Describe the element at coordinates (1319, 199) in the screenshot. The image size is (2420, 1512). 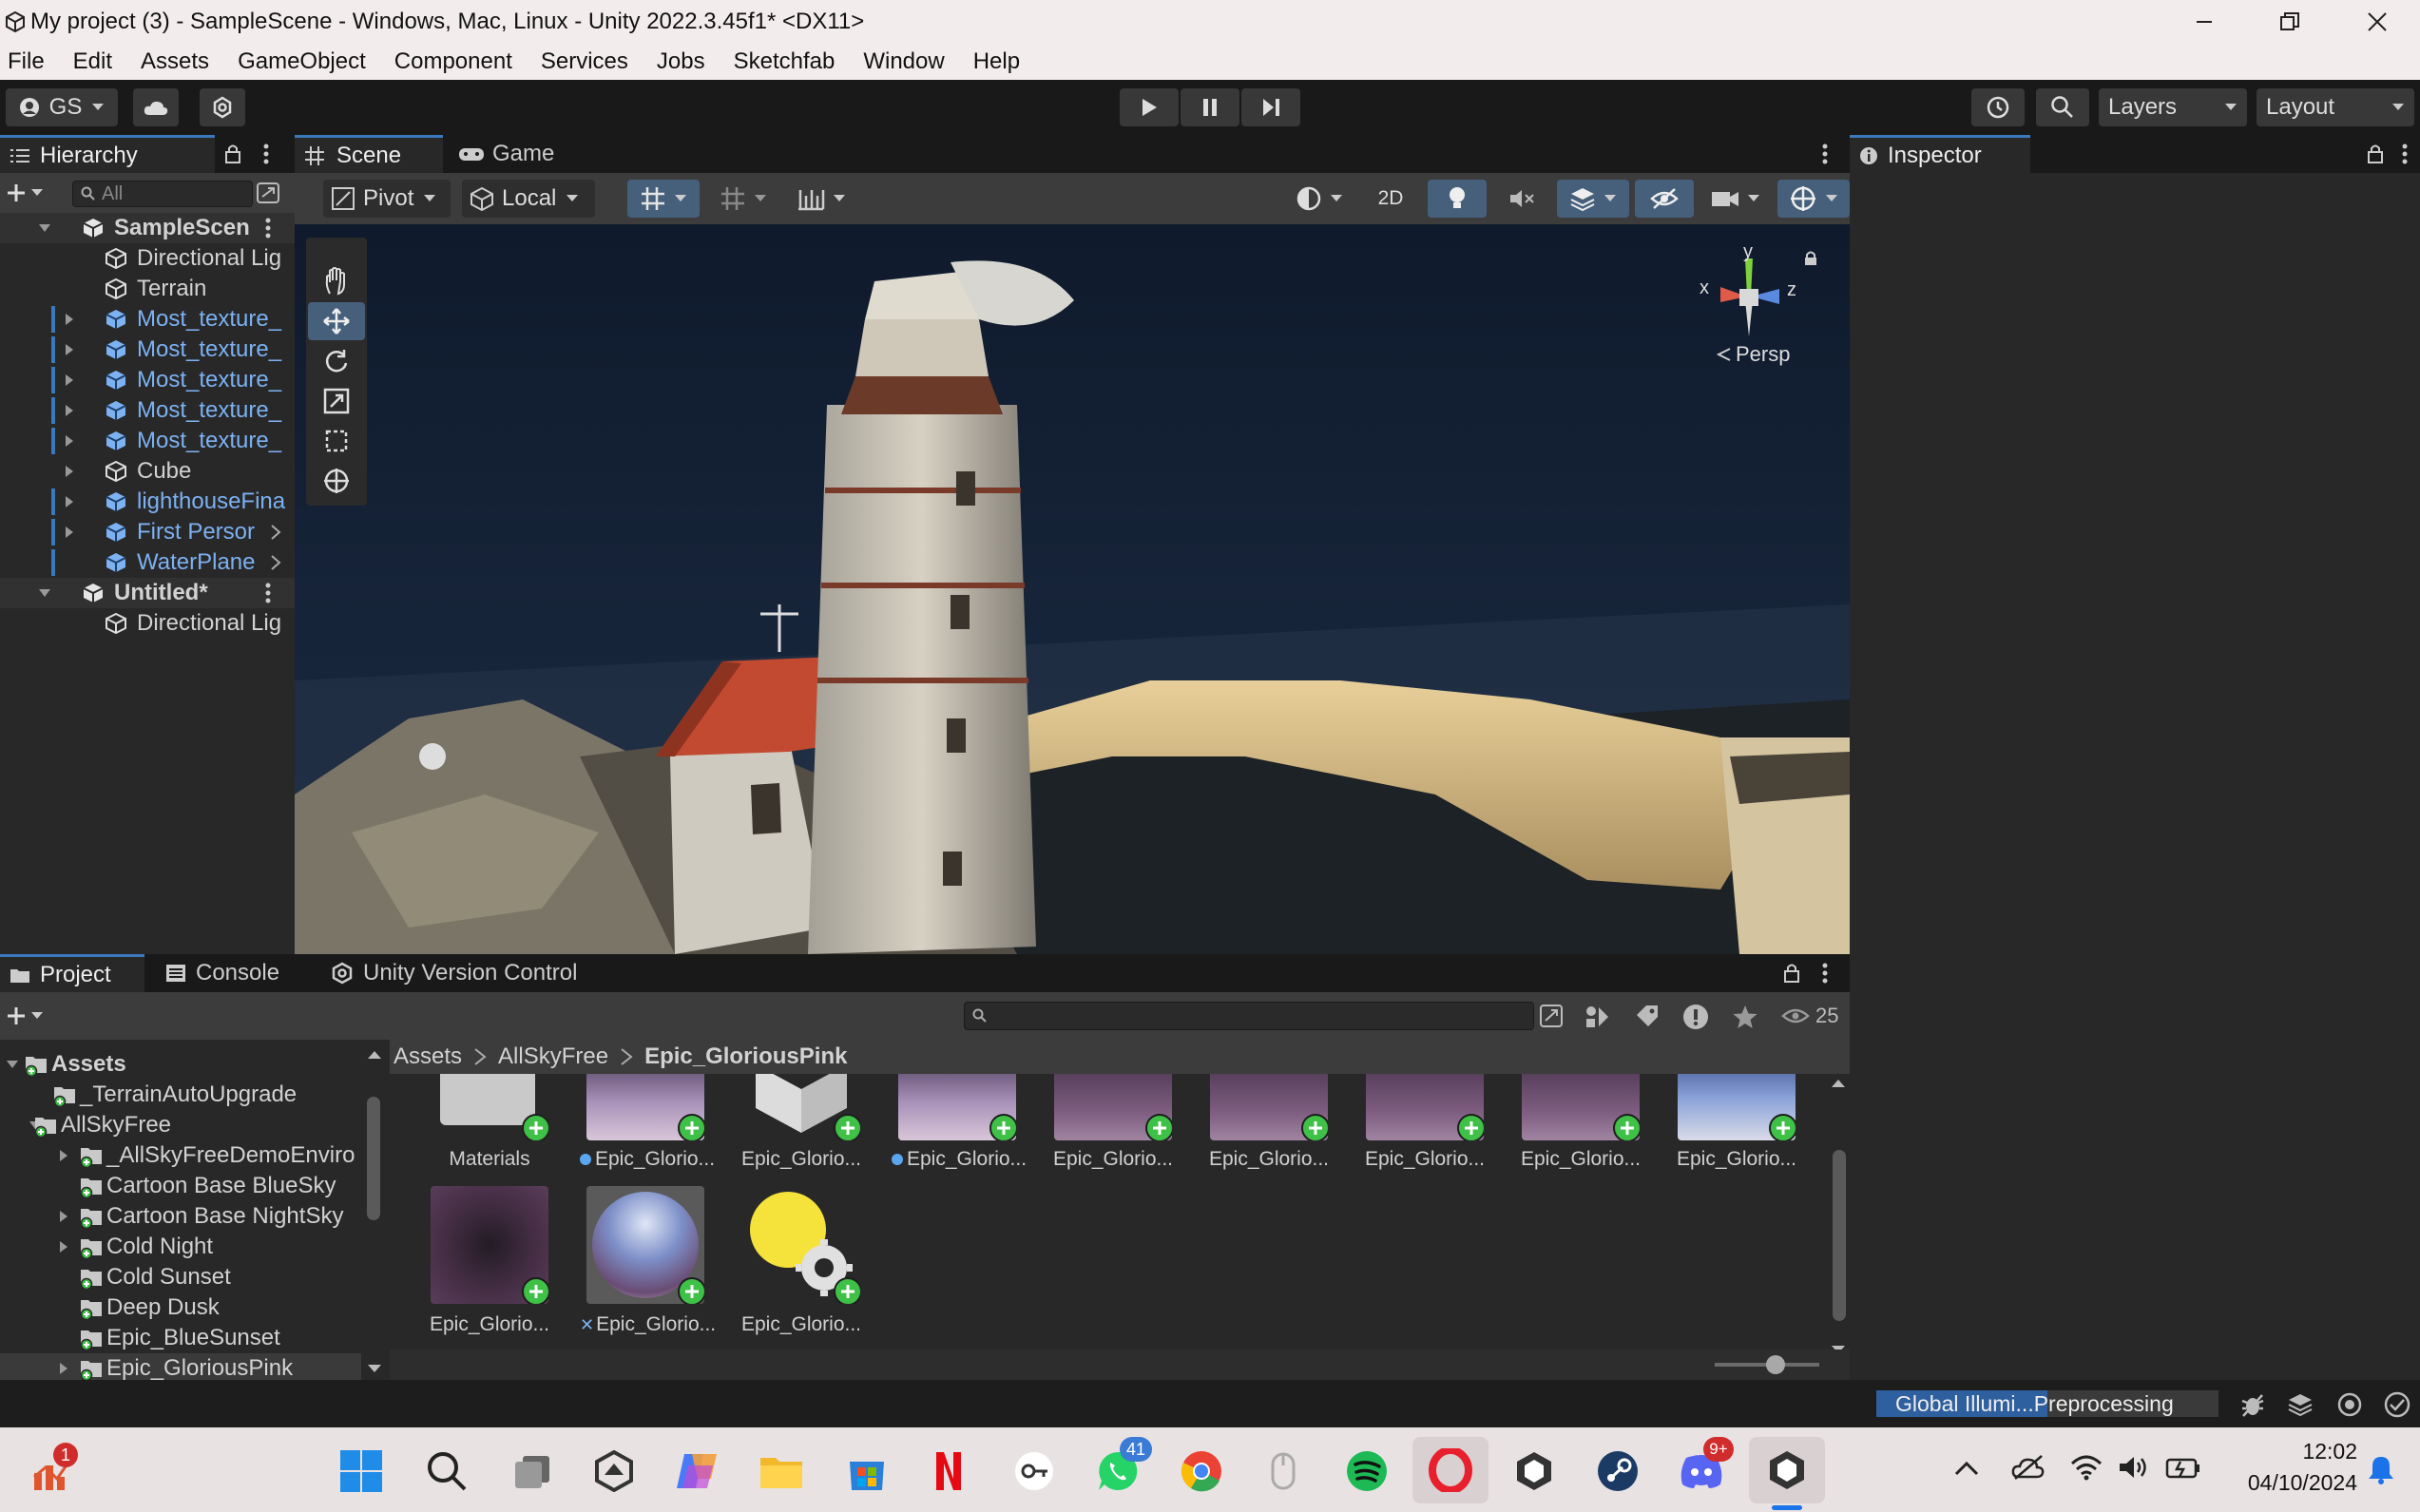
I see `shading-mode-dropdown` at that location.